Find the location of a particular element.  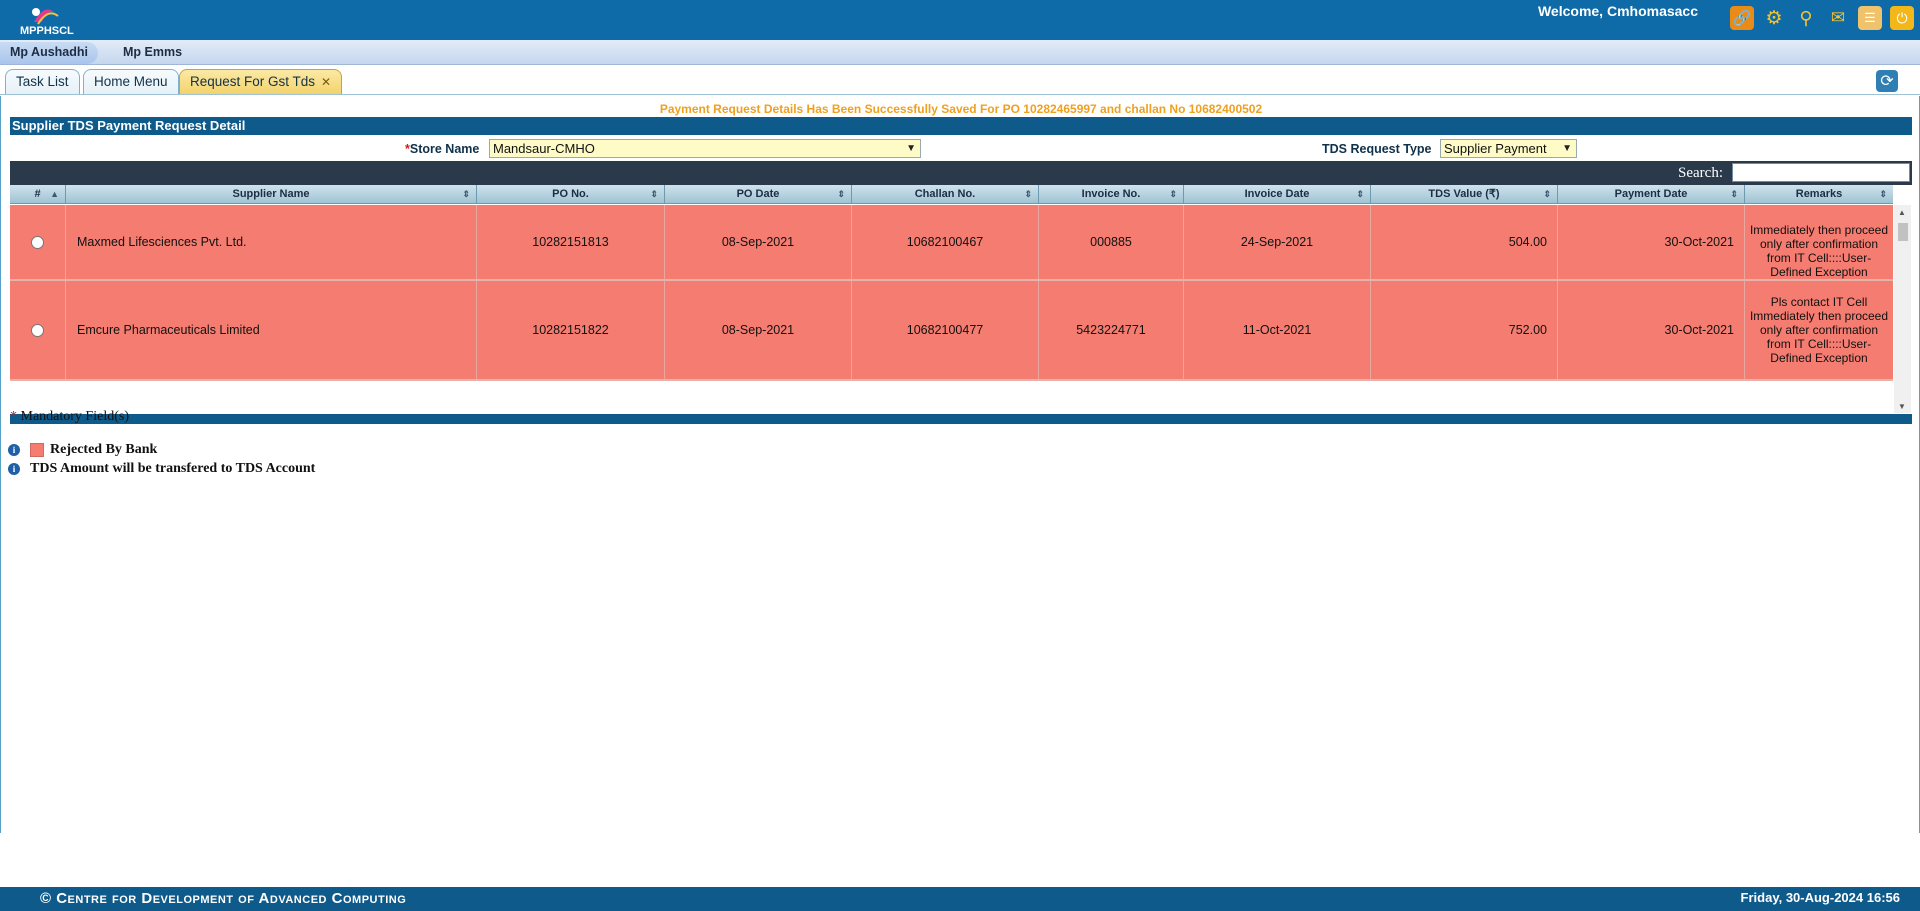

bell-icon: ✉ is located at coordinates (1838, 18).